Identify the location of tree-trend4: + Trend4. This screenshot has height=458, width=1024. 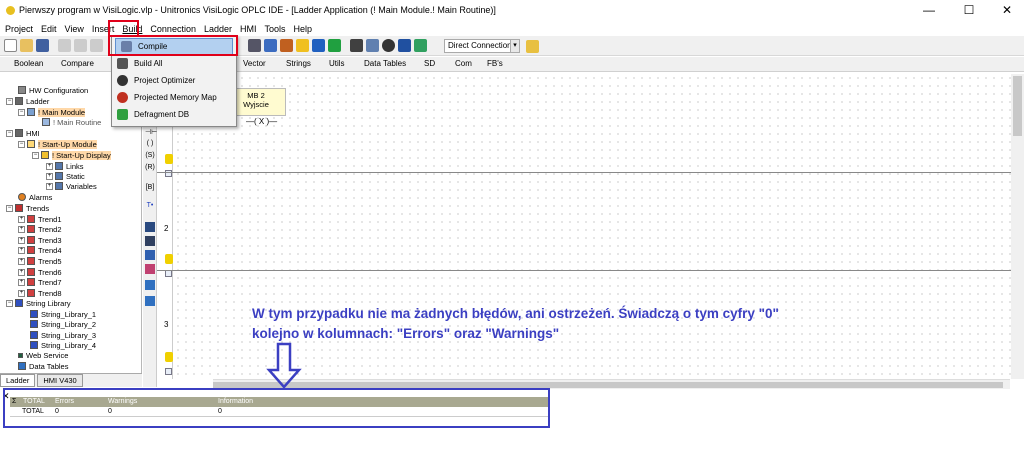
(40, 250).